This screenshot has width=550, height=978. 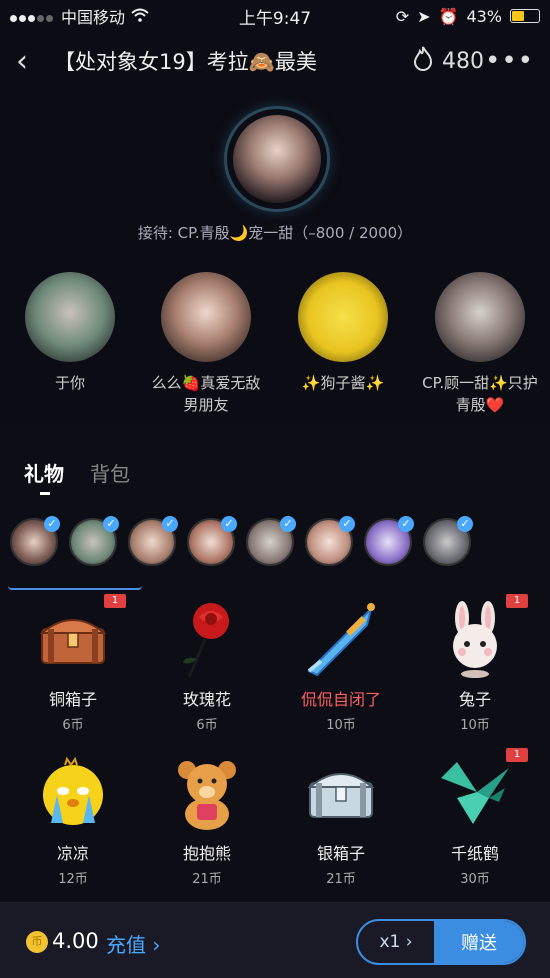 I want to click on paper-crane-icon, so click(x=475, y=793).